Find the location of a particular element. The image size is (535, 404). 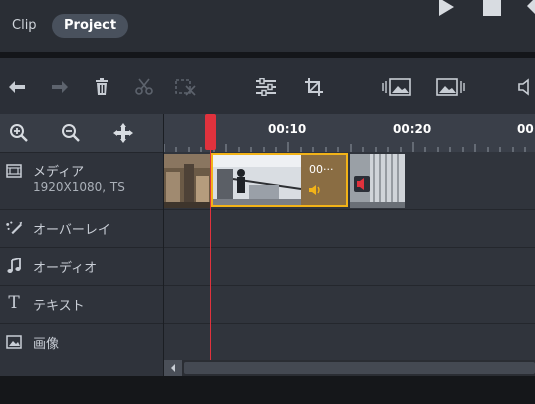

cut-icon is located at coordinates (144, 87).